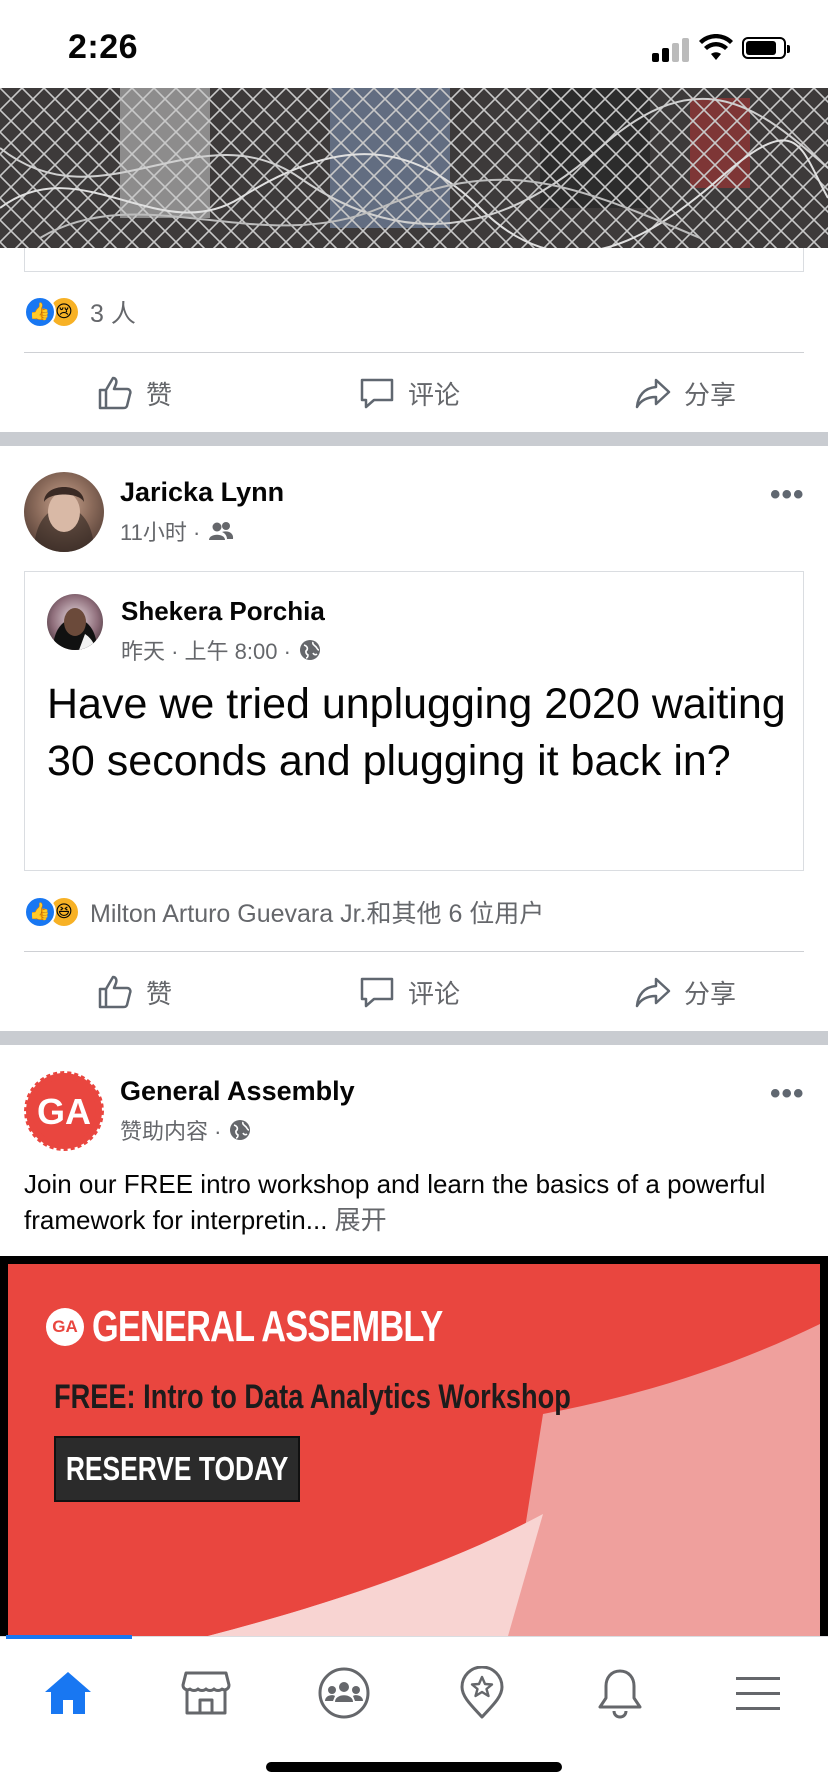 The height and width of the screenshot is (1792, 828). Describe the element at coordinates (113, 314) in the screenshot. I see `reaction-count: 3 人` at that location.